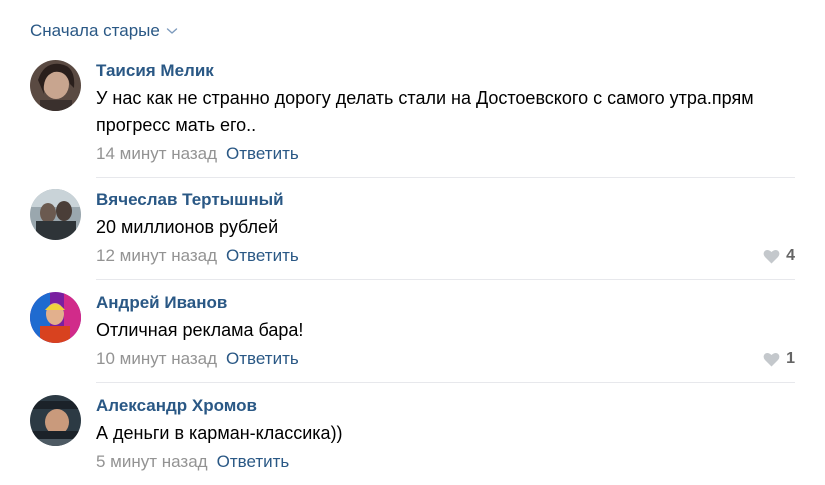 The height and width of the screenshot is (485, 825). I want to click on like-button: 1, so click(779, 359).